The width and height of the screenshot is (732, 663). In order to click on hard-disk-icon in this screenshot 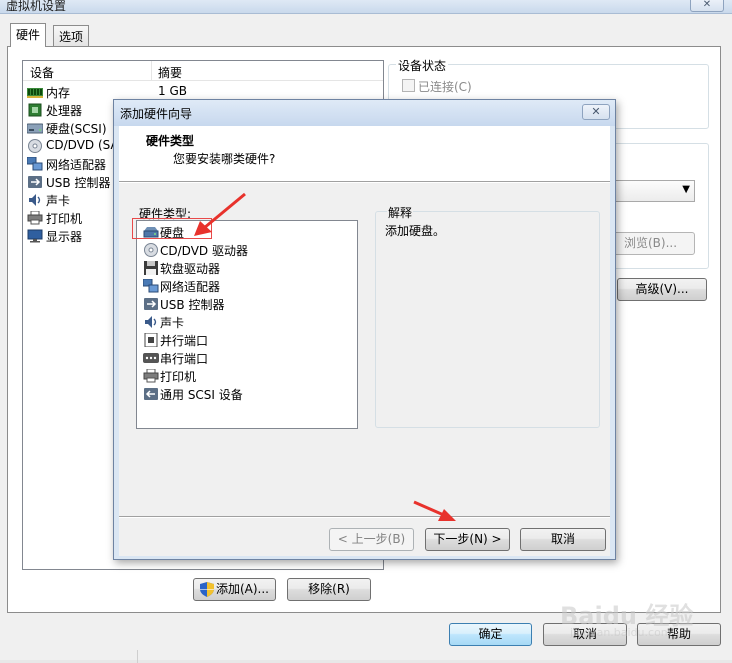, I will do `click(35, 128)`.